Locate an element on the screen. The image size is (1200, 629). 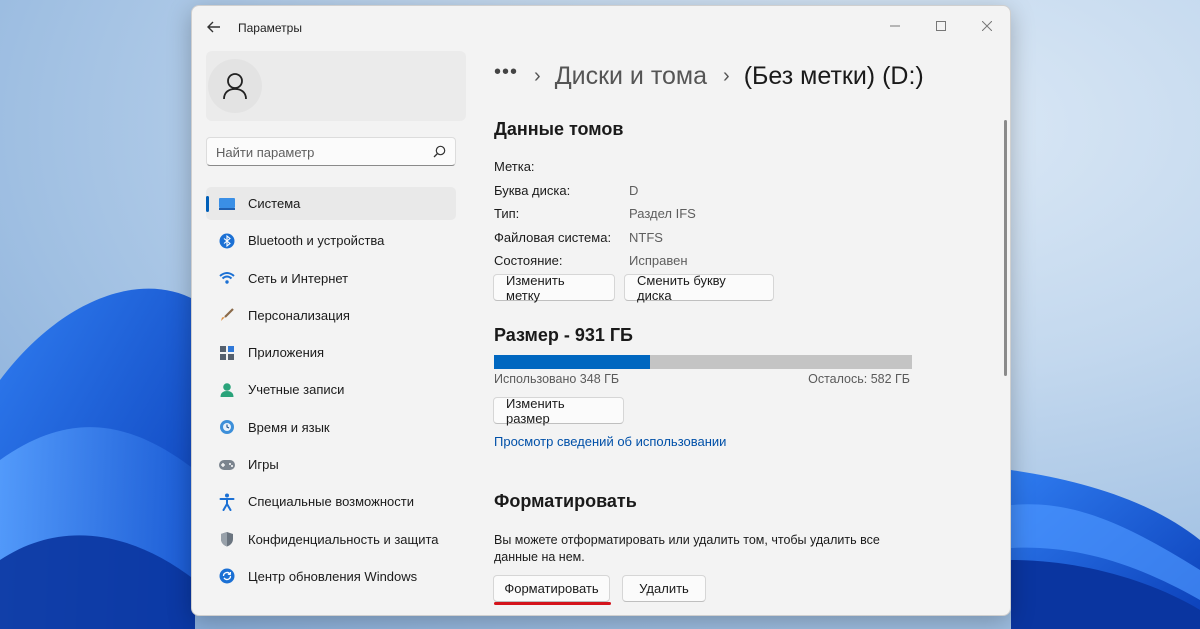
back-button is located at coordinates (214, 27).